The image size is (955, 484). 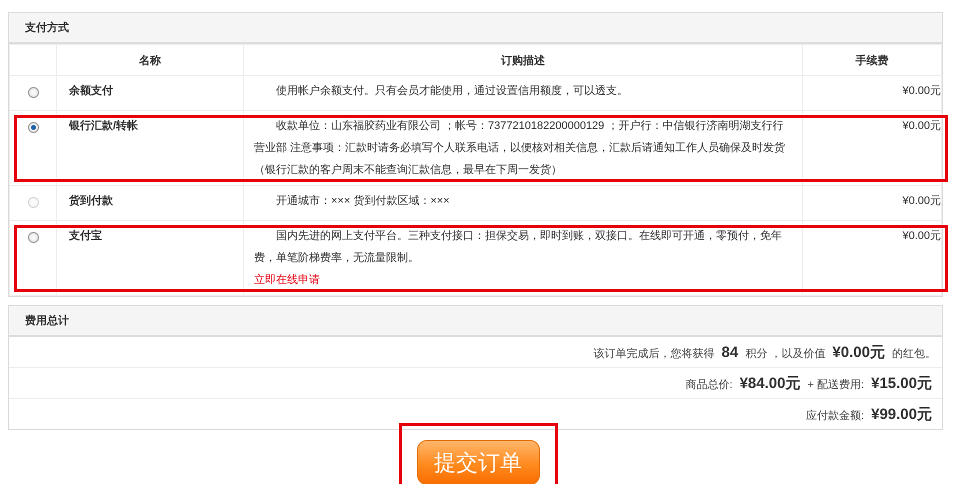 I want to click on total-text: 应付款金额: ¥99.00元, so click(x=869, y=414).